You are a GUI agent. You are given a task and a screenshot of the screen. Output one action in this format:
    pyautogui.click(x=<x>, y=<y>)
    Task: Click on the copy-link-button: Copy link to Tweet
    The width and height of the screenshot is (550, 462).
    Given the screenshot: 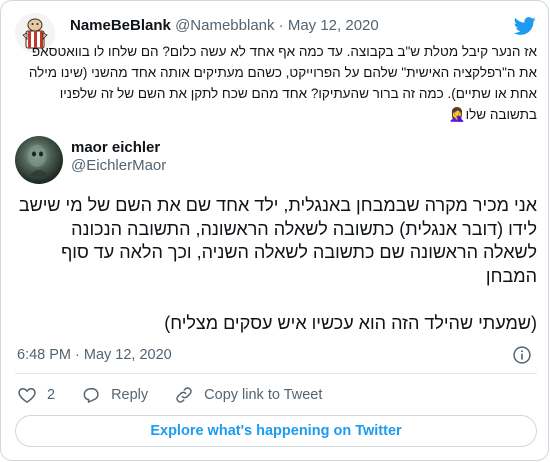 What is the action you would take?
    pyautogui.click(x=248, y=395)
    